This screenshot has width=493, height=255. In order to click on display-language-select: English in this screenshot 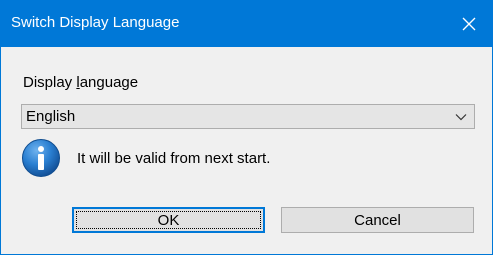, I will do `click(248, 116)`.